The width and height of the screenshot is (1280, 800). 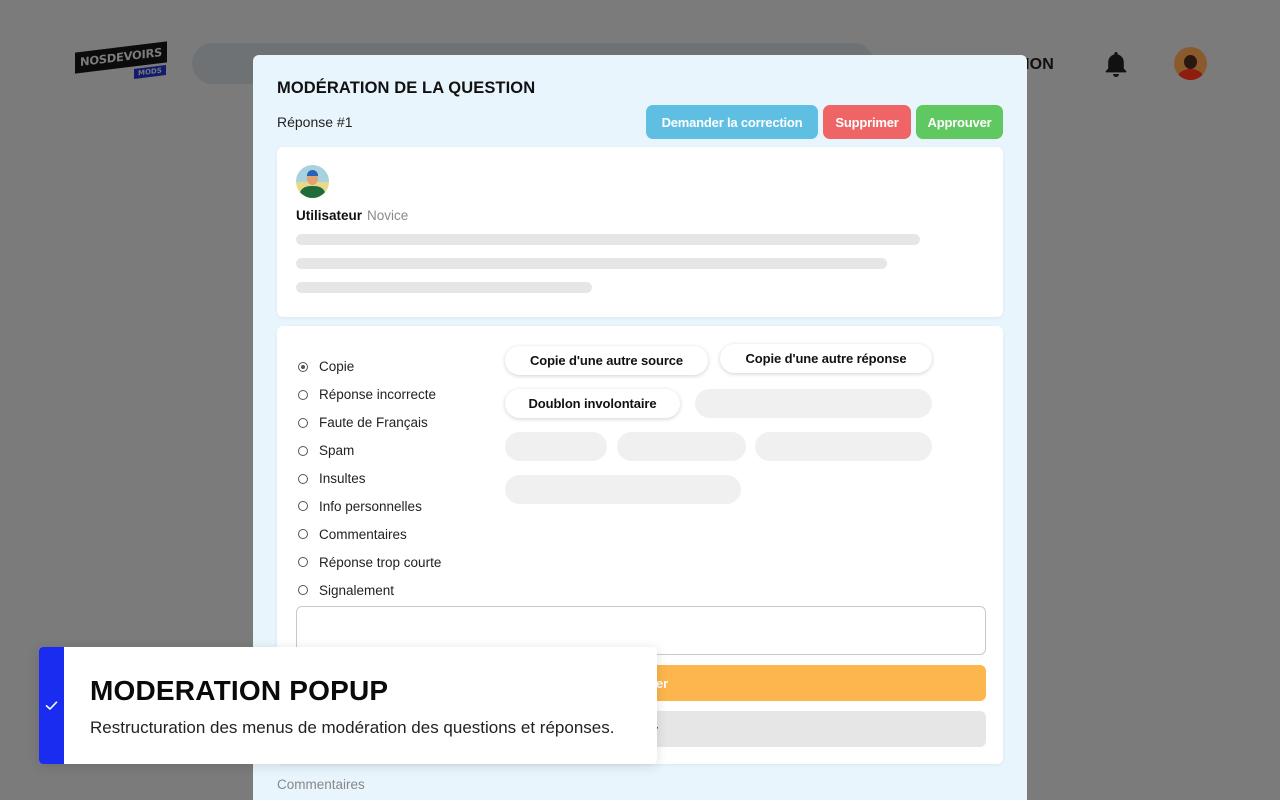 I want to click on reason-label: Spam, so click(x=337, y=451).